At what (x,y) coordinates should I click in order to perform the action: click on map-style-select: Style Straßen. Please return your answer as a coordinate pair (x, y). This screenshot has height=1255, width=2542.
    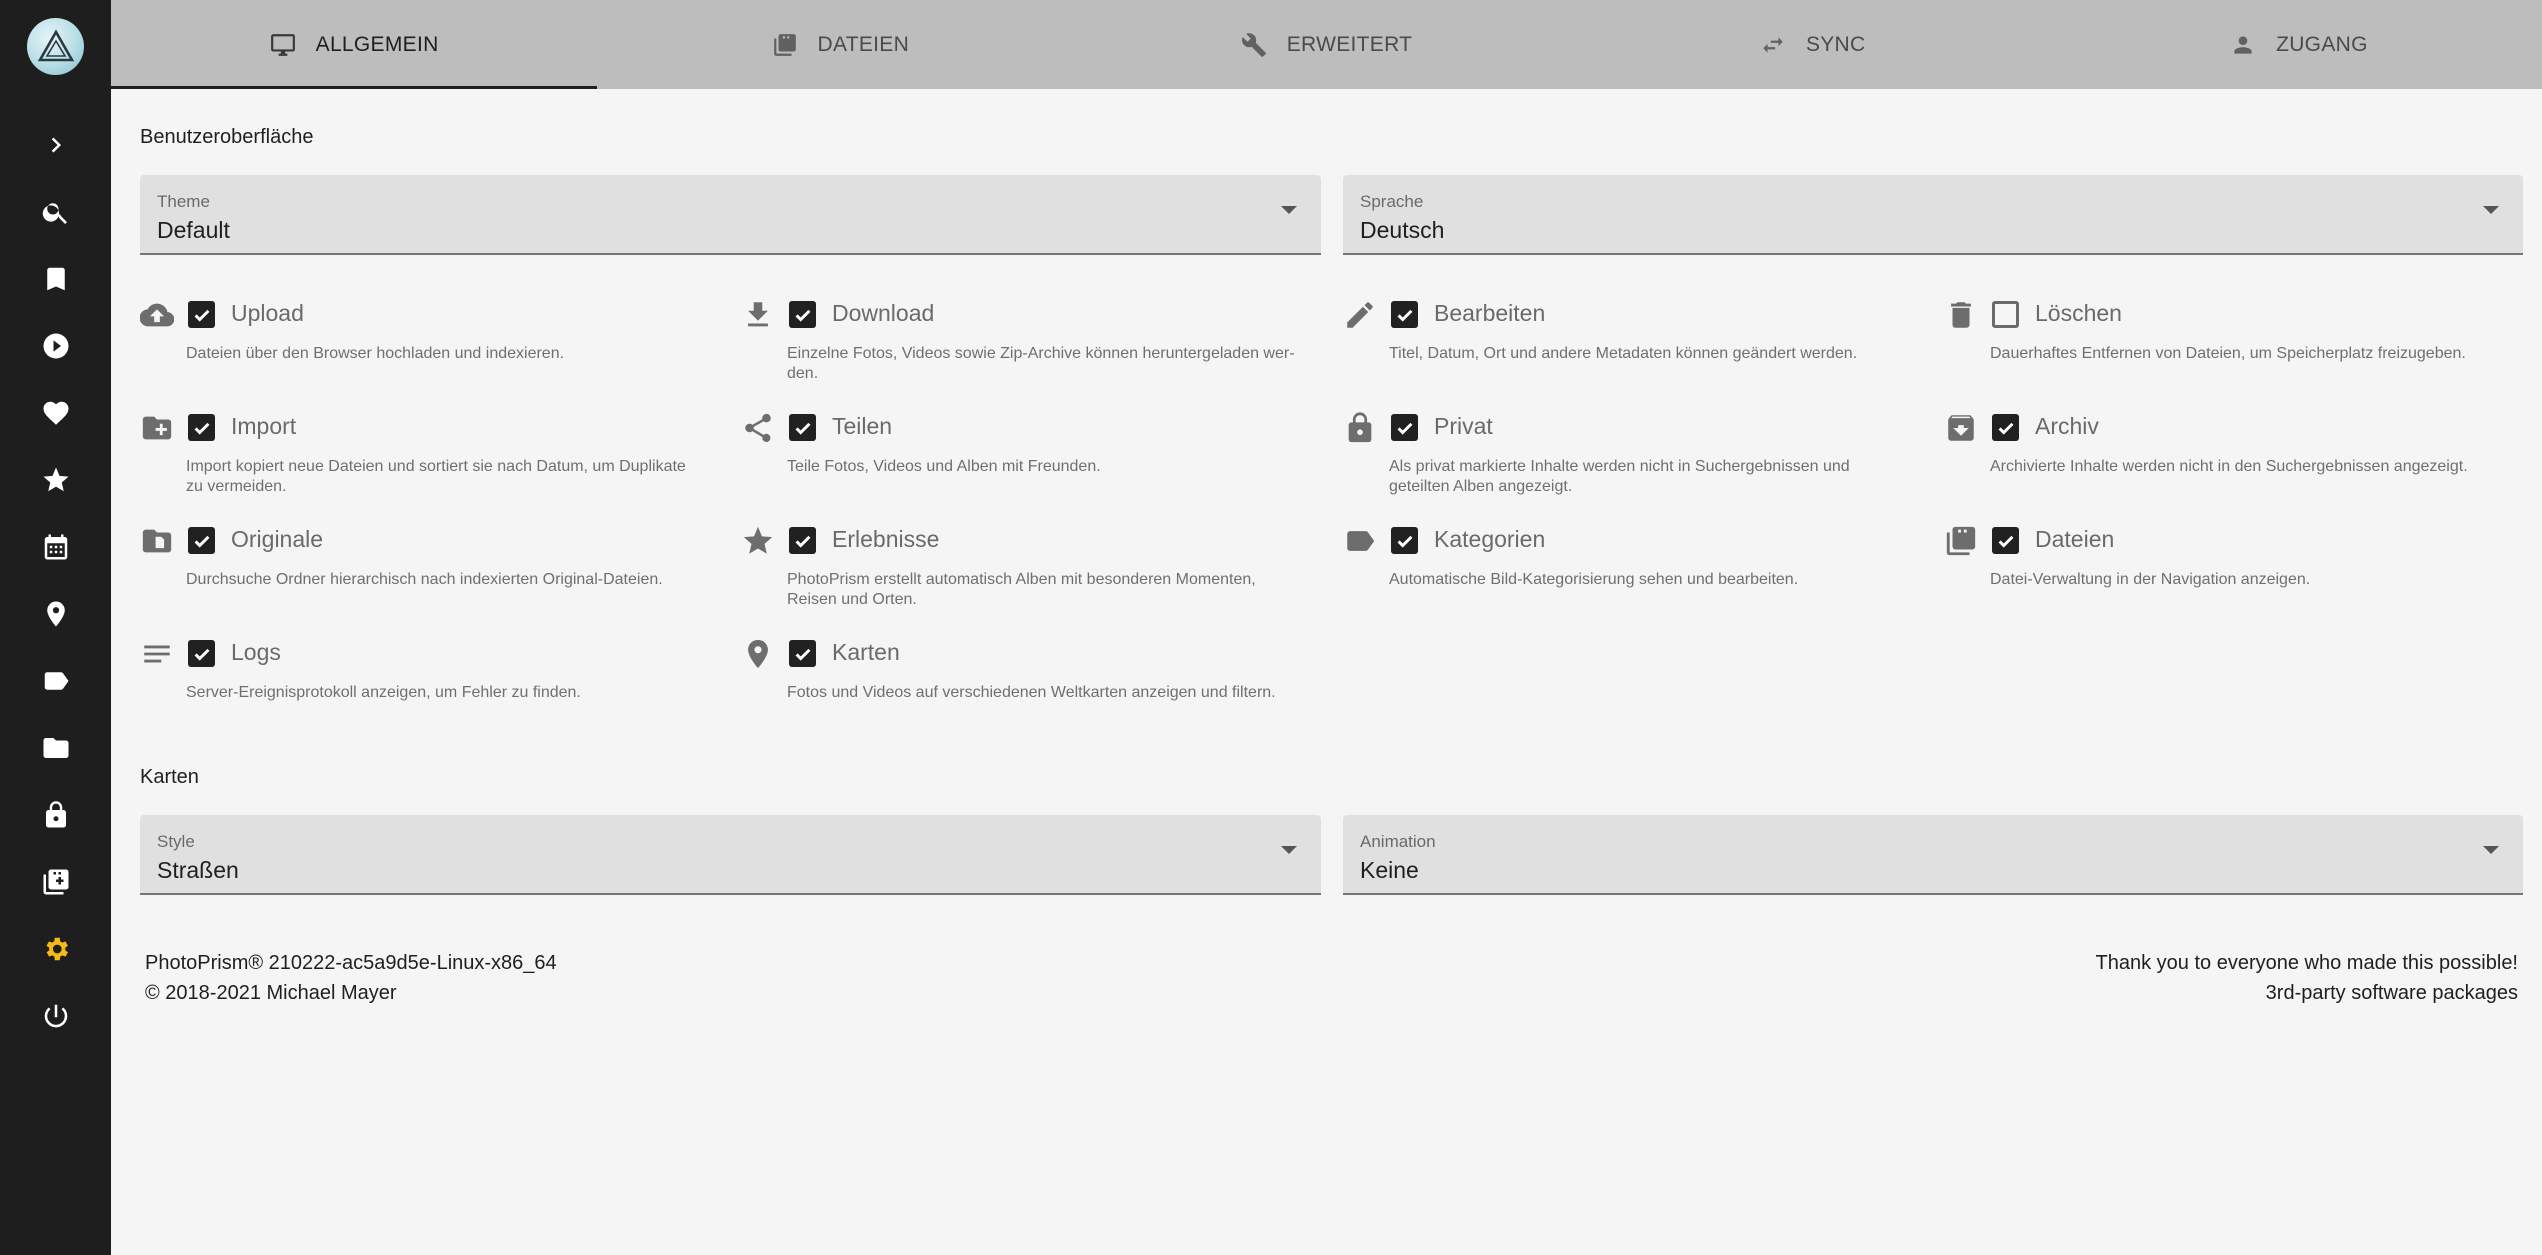
    Looking at the image, I should click on (730, 855).